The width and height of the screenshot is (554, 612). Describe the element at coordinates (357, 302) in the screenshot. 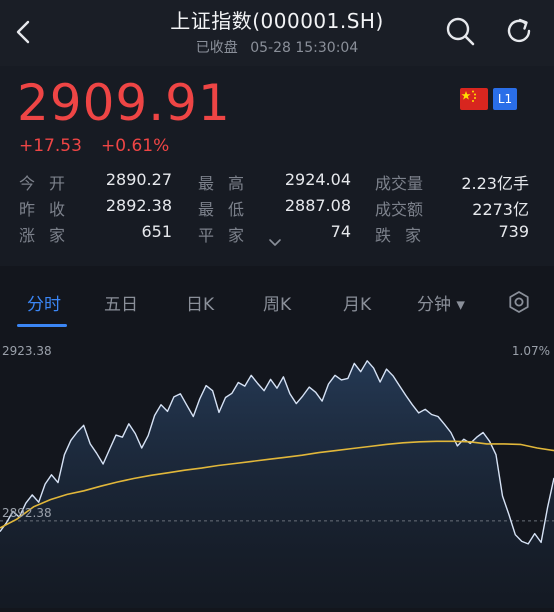

I see `tab-monthly-k: 月K` at that location.